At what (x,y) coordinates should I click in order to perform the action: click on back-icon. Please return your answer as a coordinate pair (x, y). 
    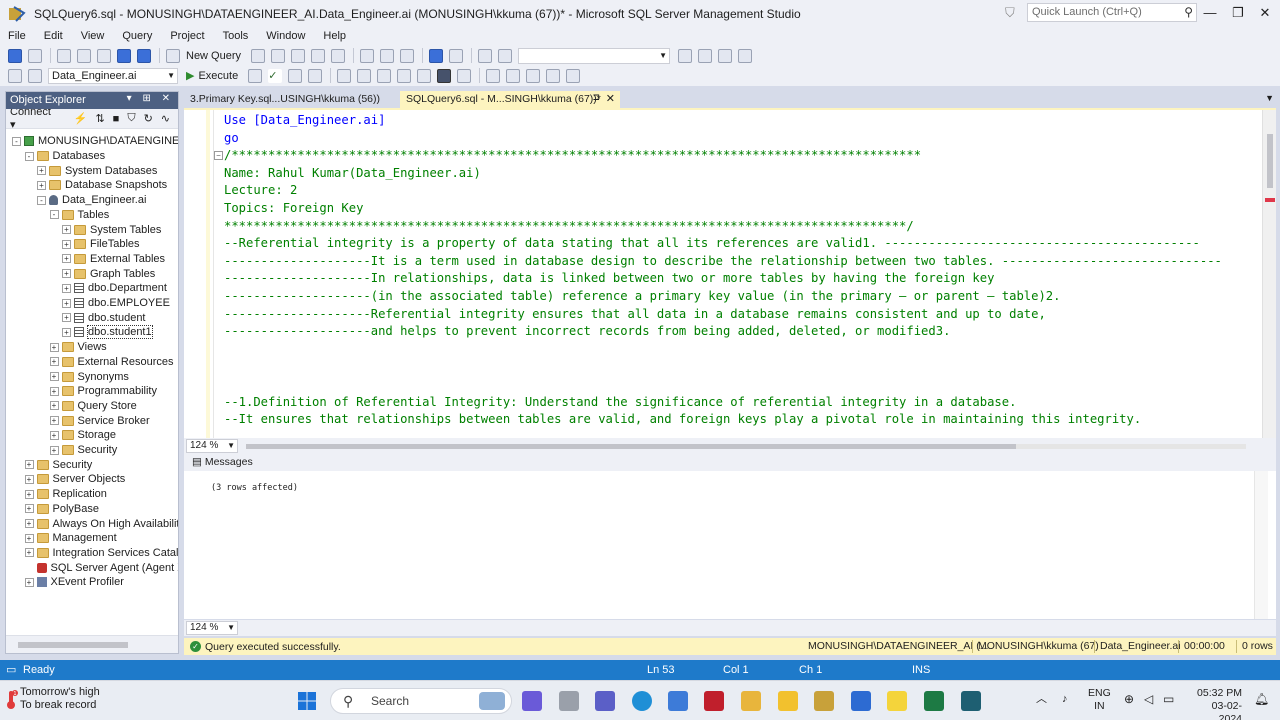
    Looking at the image, I should click on (15, 55).